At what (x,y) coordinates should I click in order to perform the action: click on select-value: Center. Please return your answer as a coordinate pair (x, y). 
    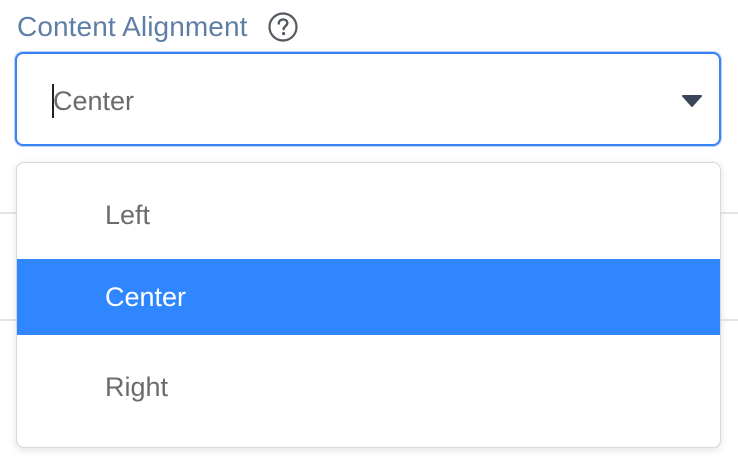
    Looking at the image, I should click on (94, 101).